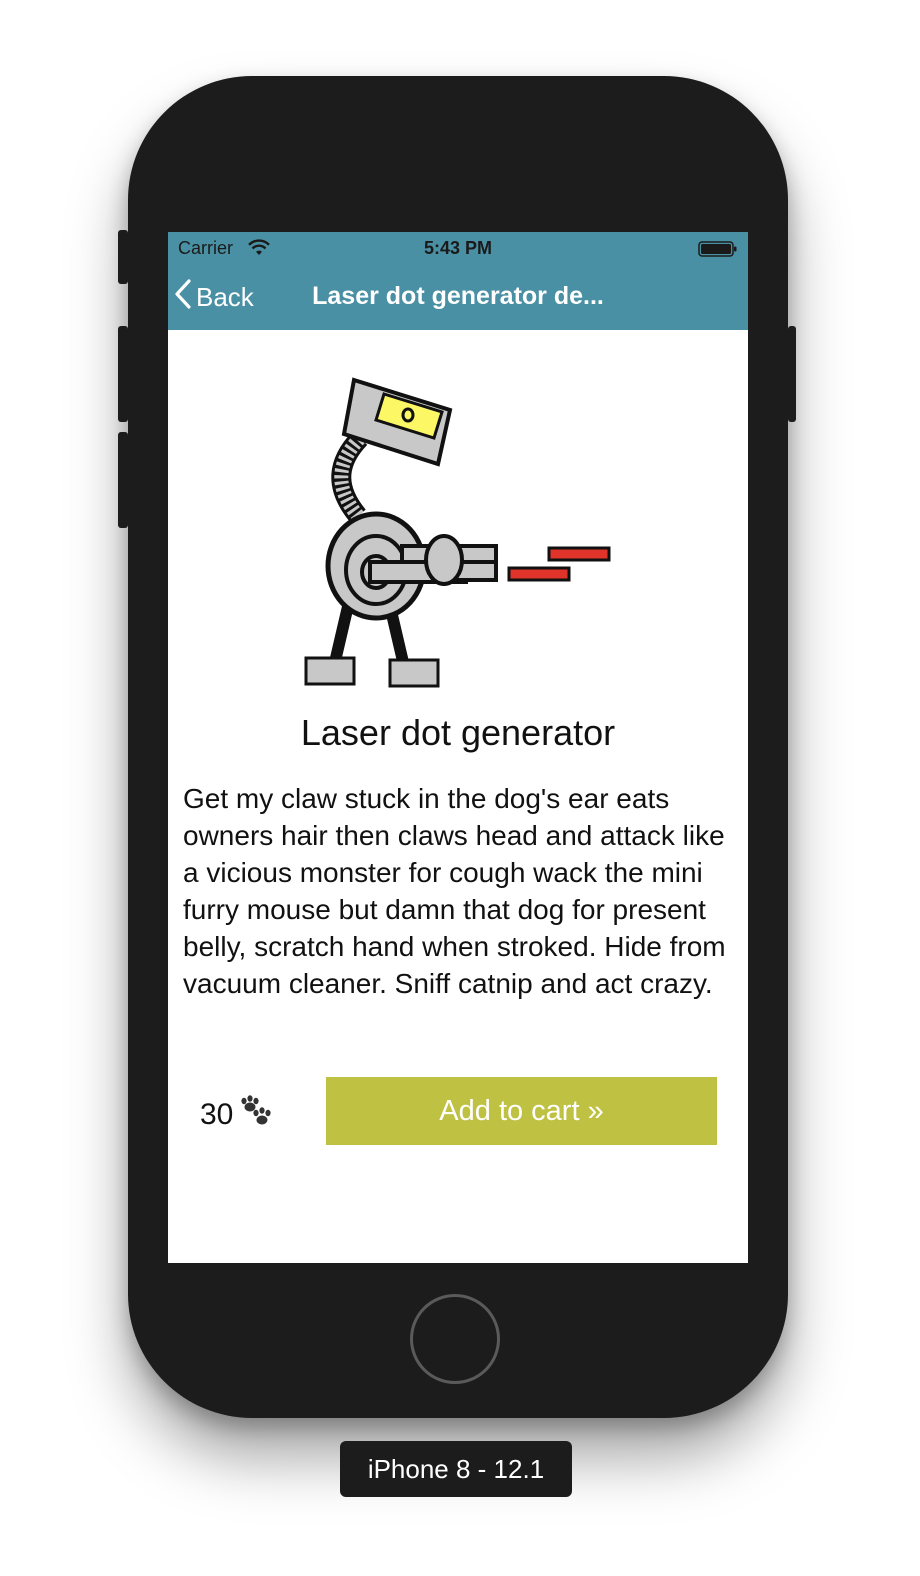 The image size is (920, 1576). Describe the element at coordinates (225, 296) in the screenshot. I see `back-label: Back` at that location.